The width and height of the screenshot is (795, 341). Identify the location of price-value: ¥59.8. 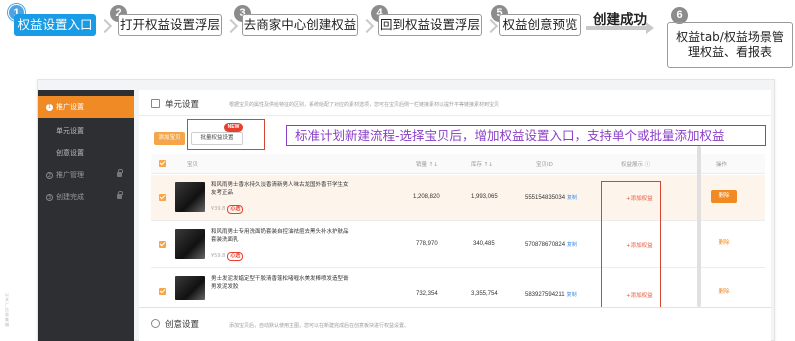
(218, 256).